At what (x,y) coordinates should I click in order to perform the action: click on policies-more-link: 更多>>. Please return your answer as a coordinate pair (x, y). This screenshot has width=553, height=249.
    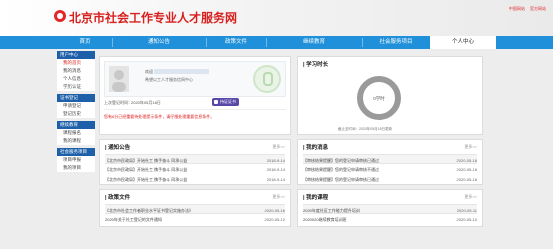
    Looking at the image, I should click on (278, 197).